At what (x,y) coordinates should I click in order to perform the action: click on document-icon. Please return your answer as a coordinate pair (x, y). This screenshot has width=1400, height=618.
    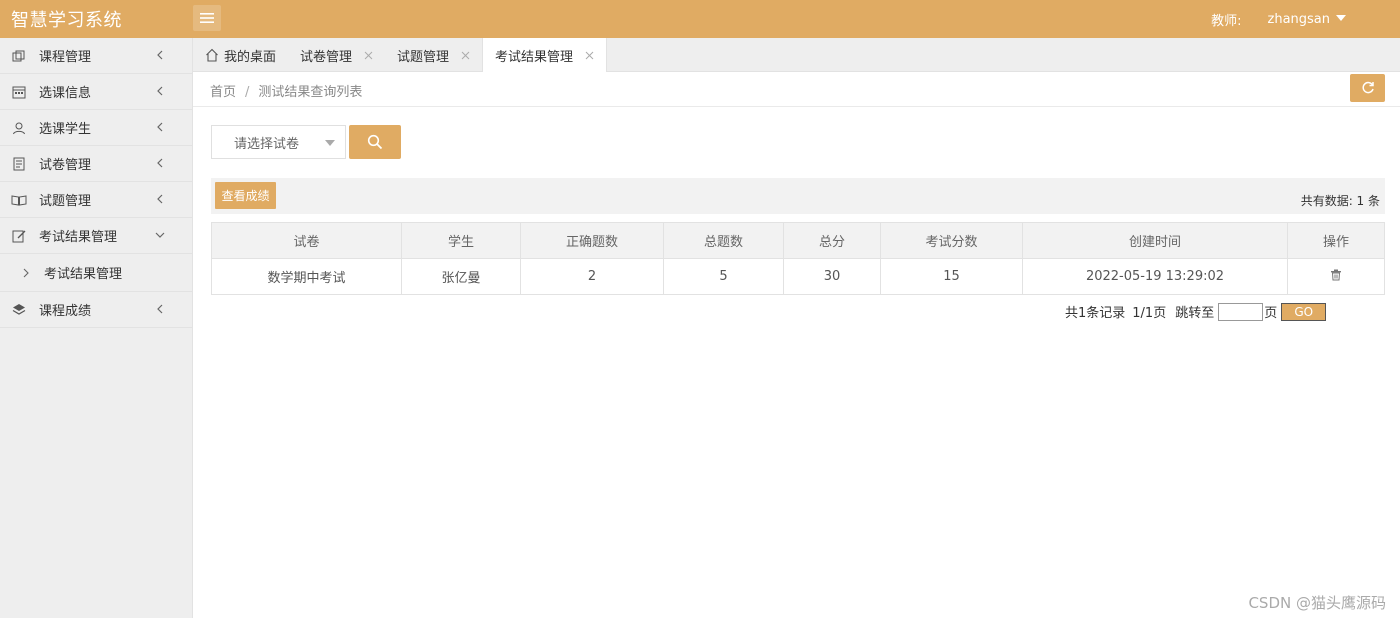
    Looking at the image, I should click on (19, 164).